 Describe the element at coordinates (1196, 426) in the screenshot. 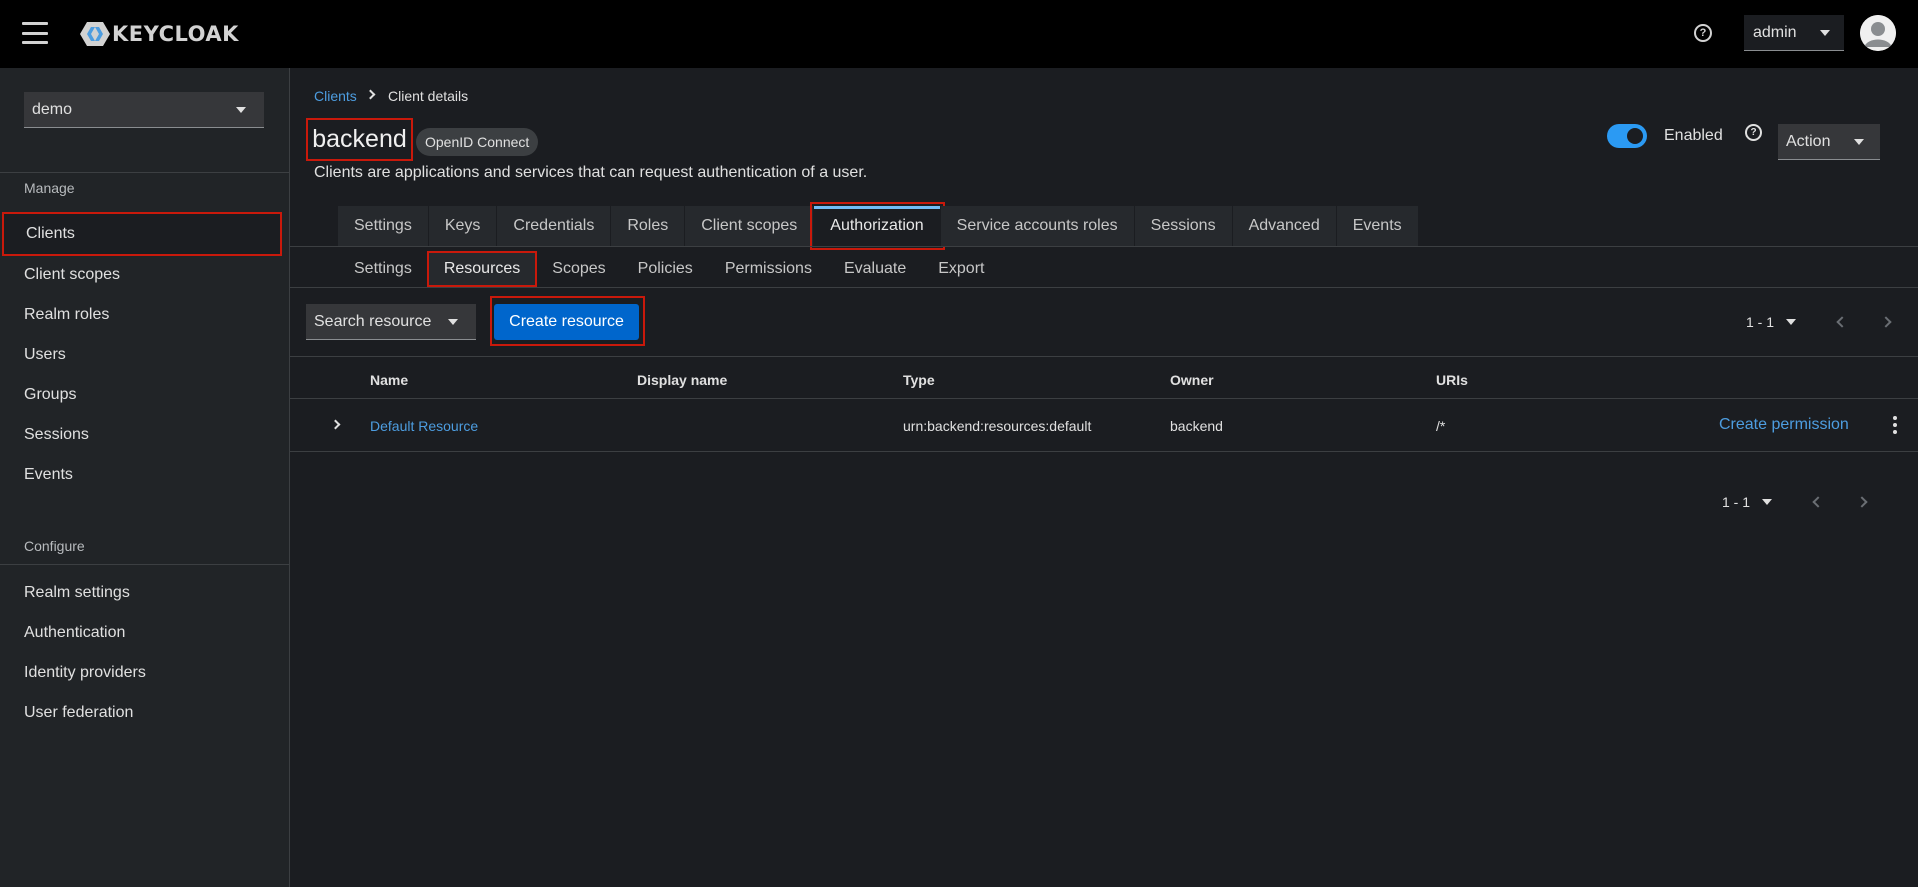

I see `resource-owner: backend` at that location.